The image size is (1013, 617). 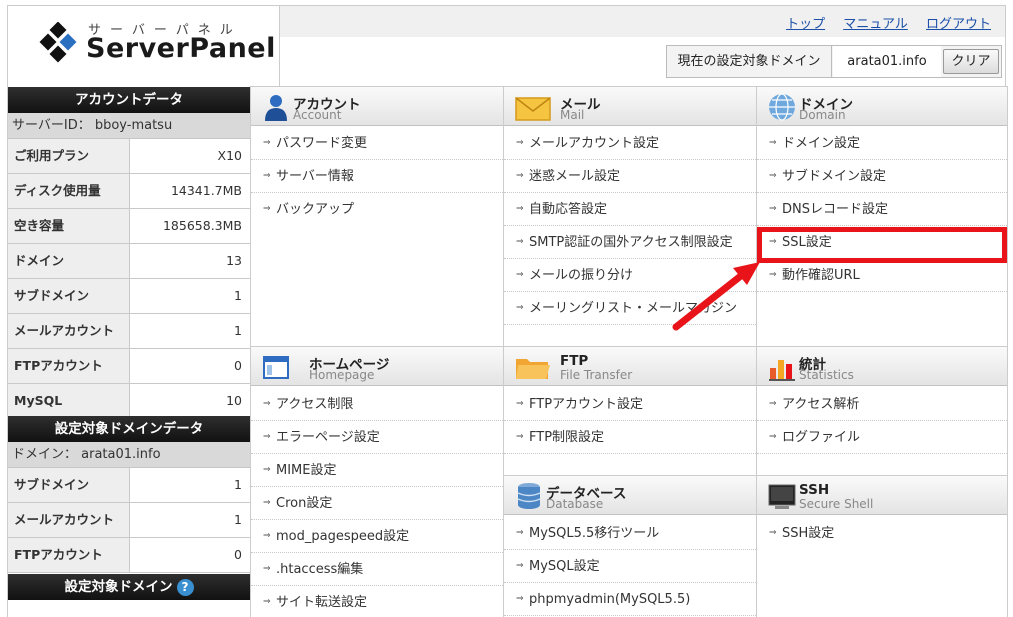 What do you see at coordinates (377, 366) in the screenshot?
I see `section-homepage-header: ホームページ Homepage` at bounding box center [377, 366].